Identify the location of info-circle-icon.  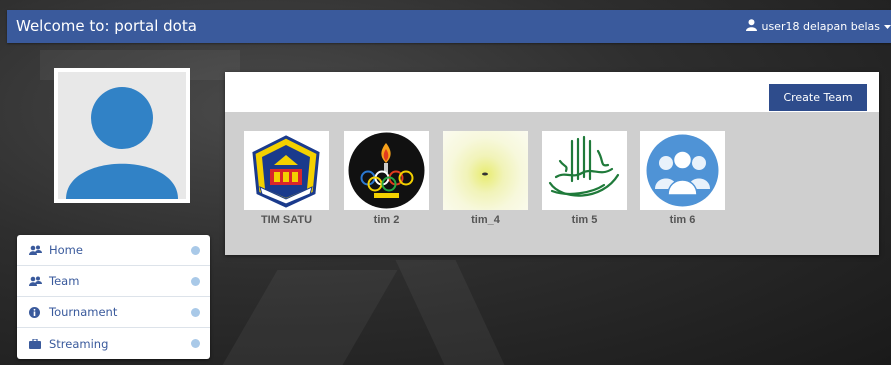
(36, 312).